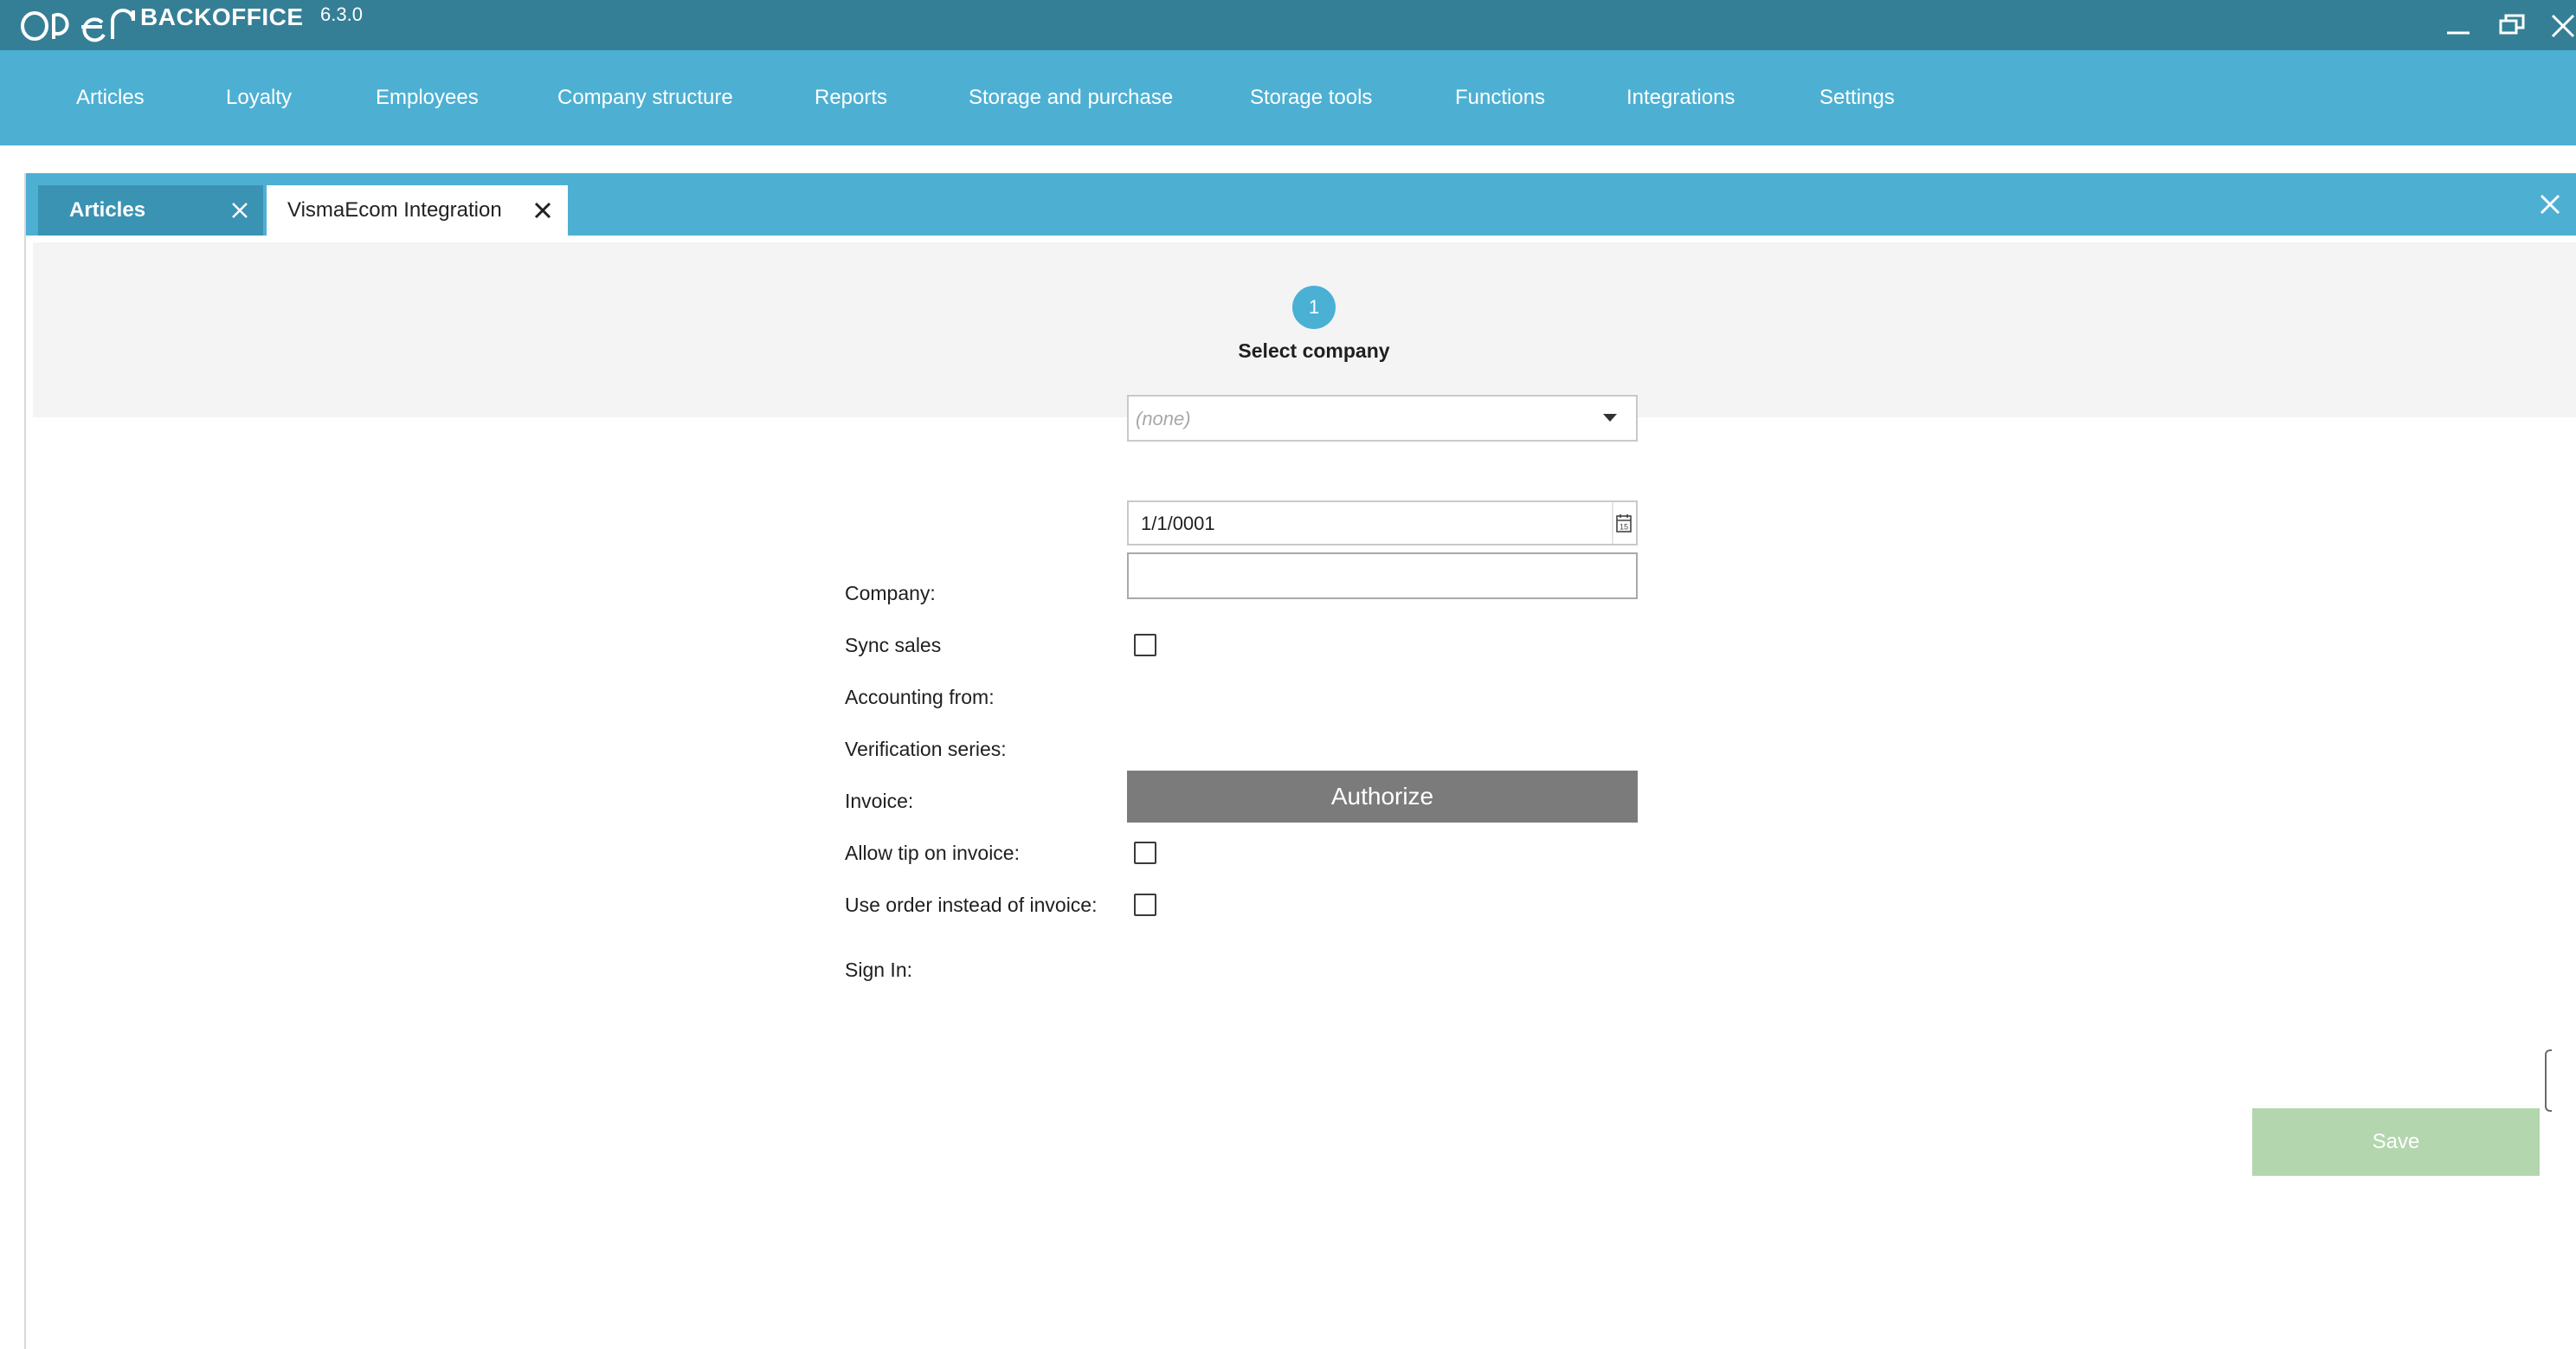 This screenshot has width=2576, height=1349. Describe the element at coordinates (1145, 905) in the screenshot. I see `use-order-checkbox` at that location.